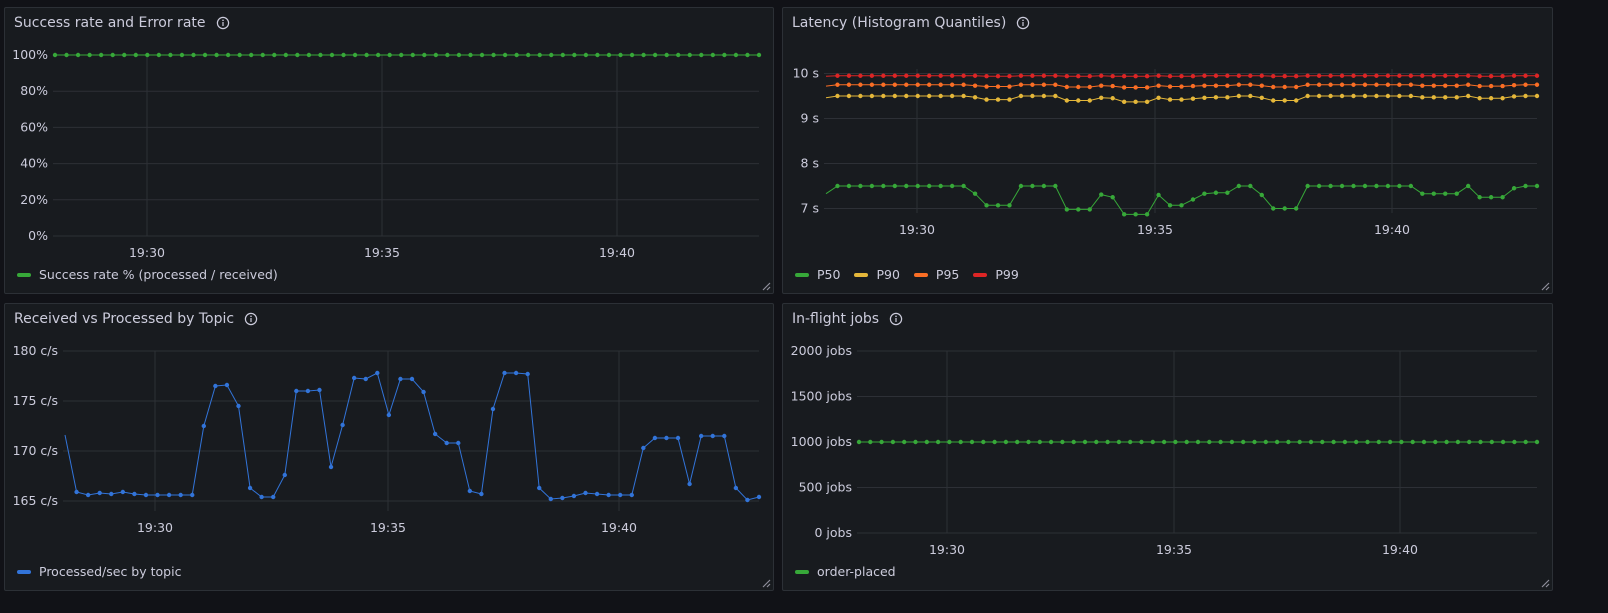 The image size is (1608, 613). Describe the element at coordinates (817, 274) in the screenshot. I see `legend-item: P50` at that location.